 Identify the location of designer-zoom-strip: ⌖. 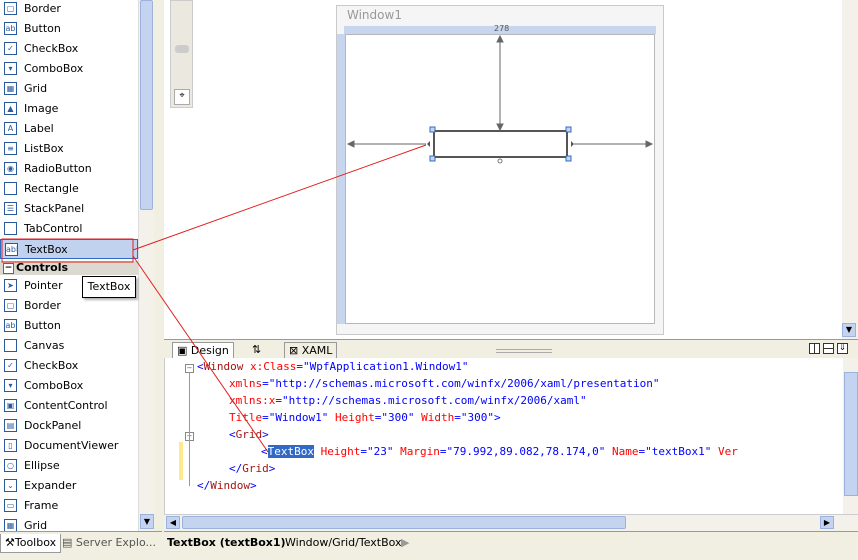
(181, 54).